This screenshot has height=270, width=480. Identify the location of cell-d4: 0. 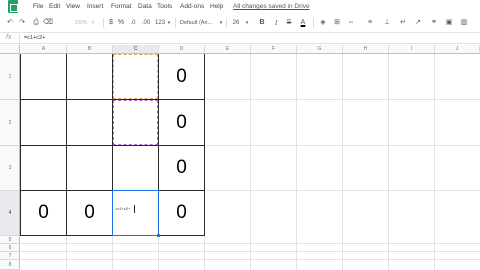
(181, 213).